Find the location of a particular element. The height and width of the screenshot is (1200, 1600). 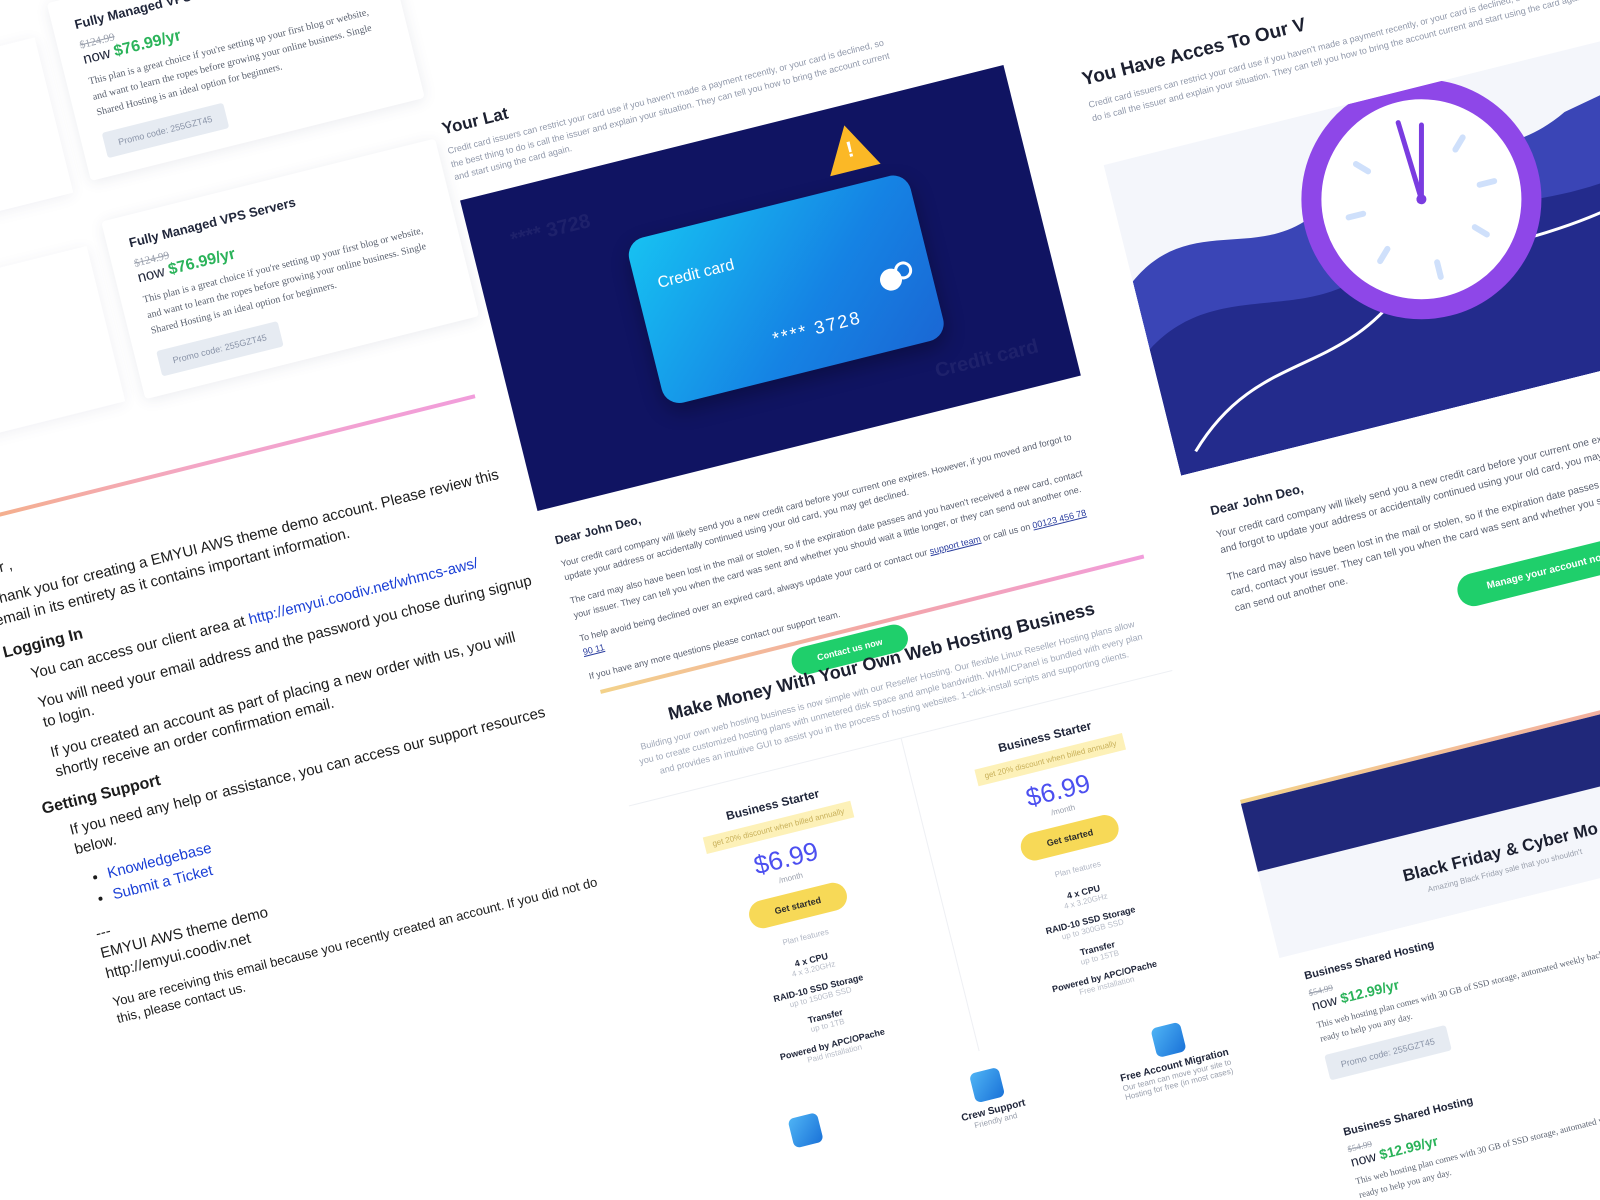

card-number: **** 3728 is located at coordinates (817, 327).